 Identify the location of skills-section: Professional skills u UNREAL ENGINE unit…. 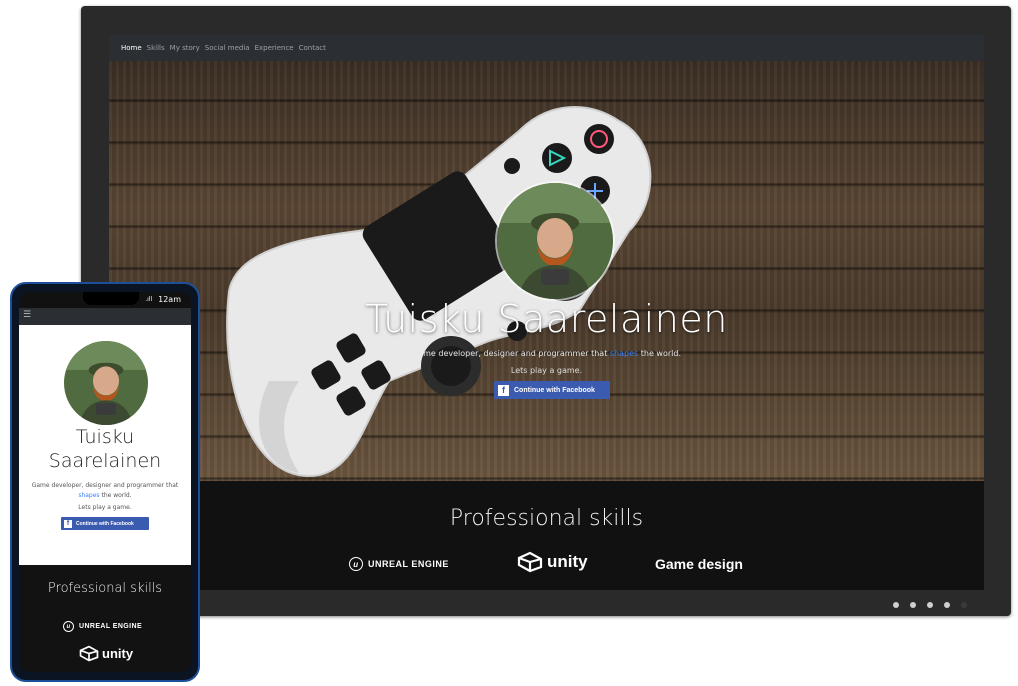
(546, 535).